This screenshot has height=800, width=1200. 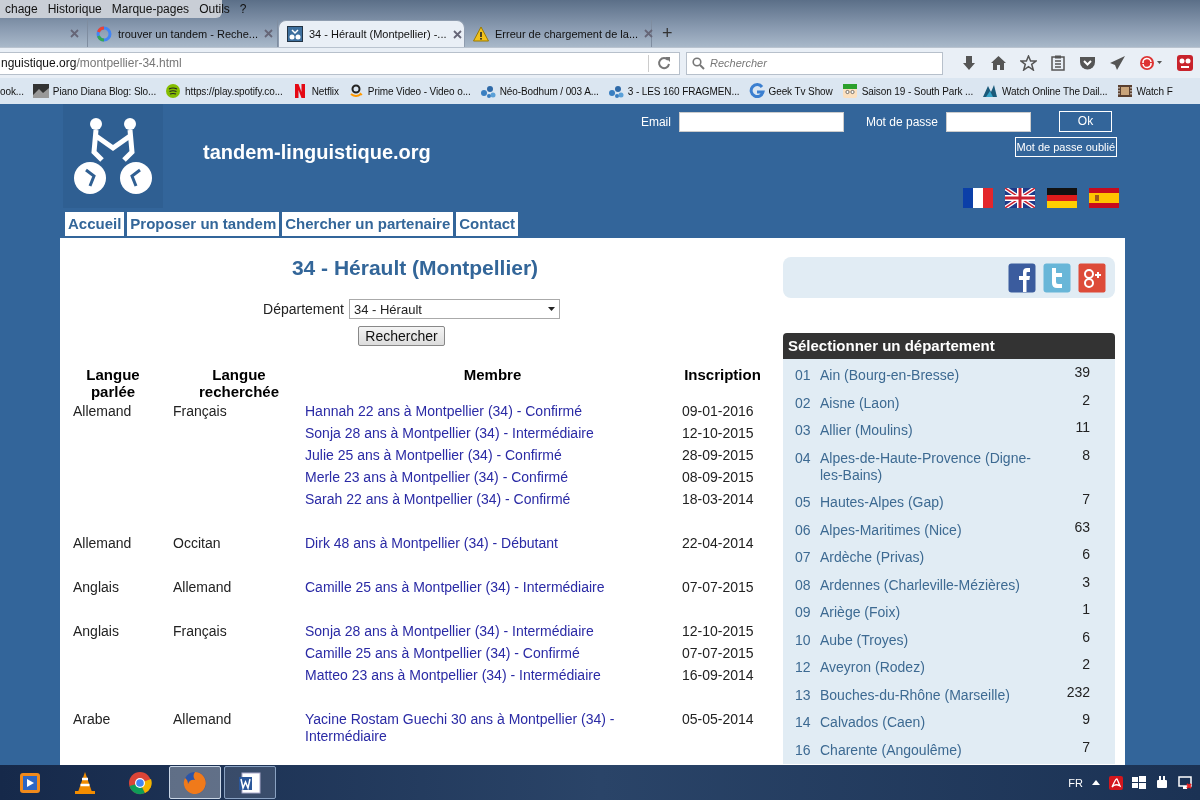 What do you see at coordinates (927, 750) in the screenshot?
I see `department-link: Charente (Angoulême)` at bounding box center [927, 750].